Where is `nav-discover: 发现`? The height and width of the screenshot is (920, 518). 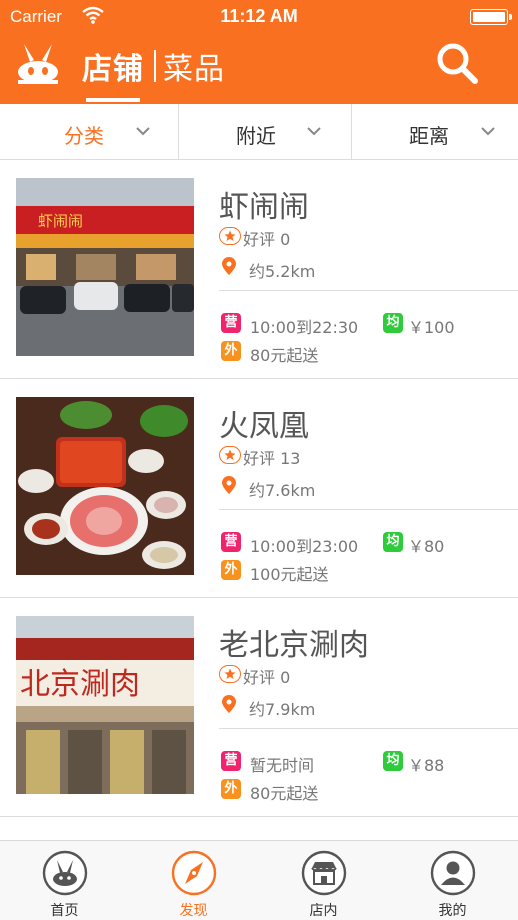
nav-discover: 发现 is located at coordinates (193, 880).